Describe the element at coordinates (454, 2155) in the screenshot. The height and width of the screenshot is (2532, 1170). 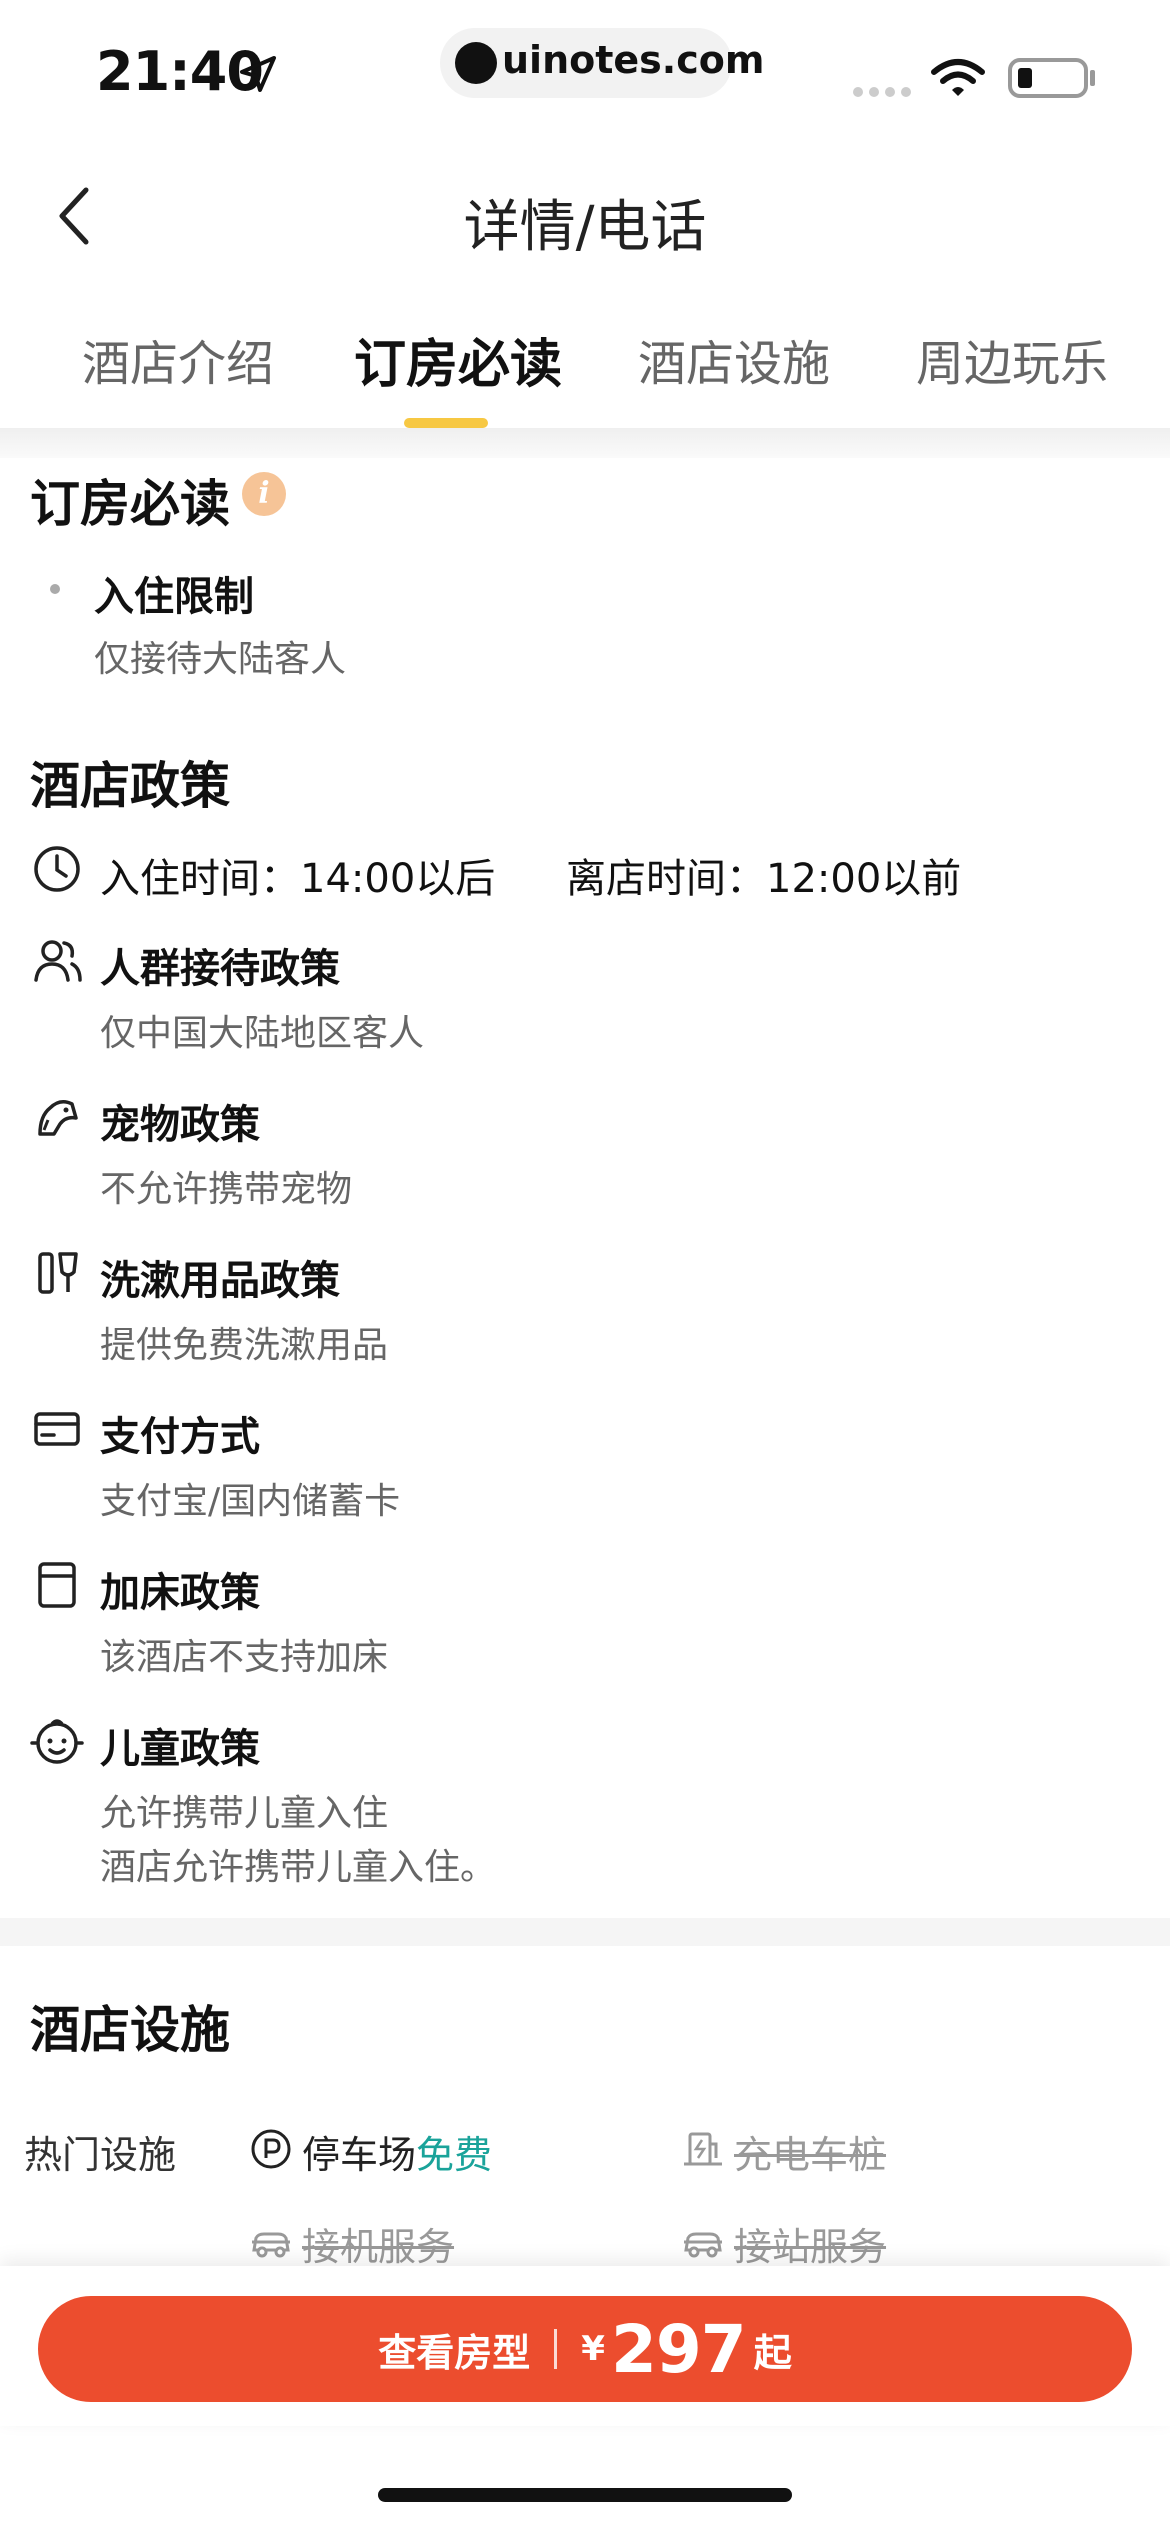
I see `facility-parking-free: 免费` at that location.